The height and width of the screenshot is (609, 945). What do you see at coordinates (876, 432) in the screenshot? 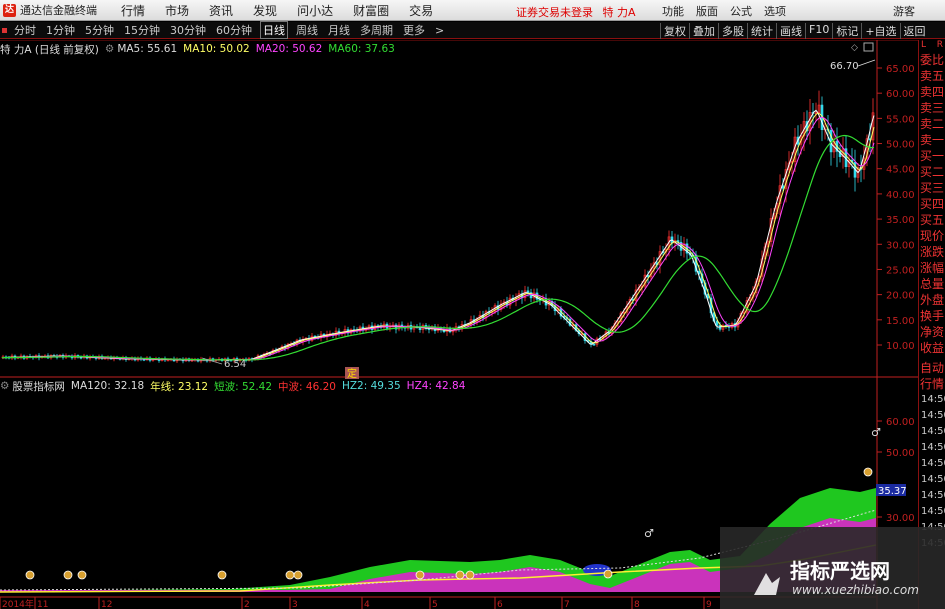
I see `signal-arrow-icon: ♂` at bounding box center [876, 432].